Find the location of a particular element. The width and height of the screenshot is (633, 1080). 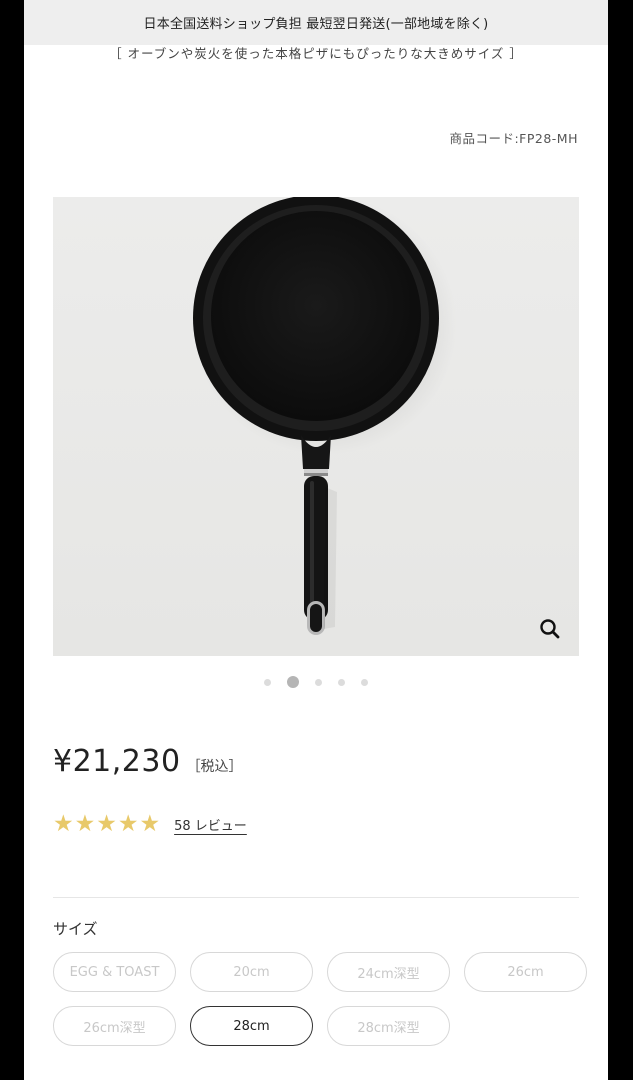

product-subtitle: ［ オーブンや炭火を使った本格ピザにもぴったりな大きめサイズ ］ is located at coordinates (316, 53).